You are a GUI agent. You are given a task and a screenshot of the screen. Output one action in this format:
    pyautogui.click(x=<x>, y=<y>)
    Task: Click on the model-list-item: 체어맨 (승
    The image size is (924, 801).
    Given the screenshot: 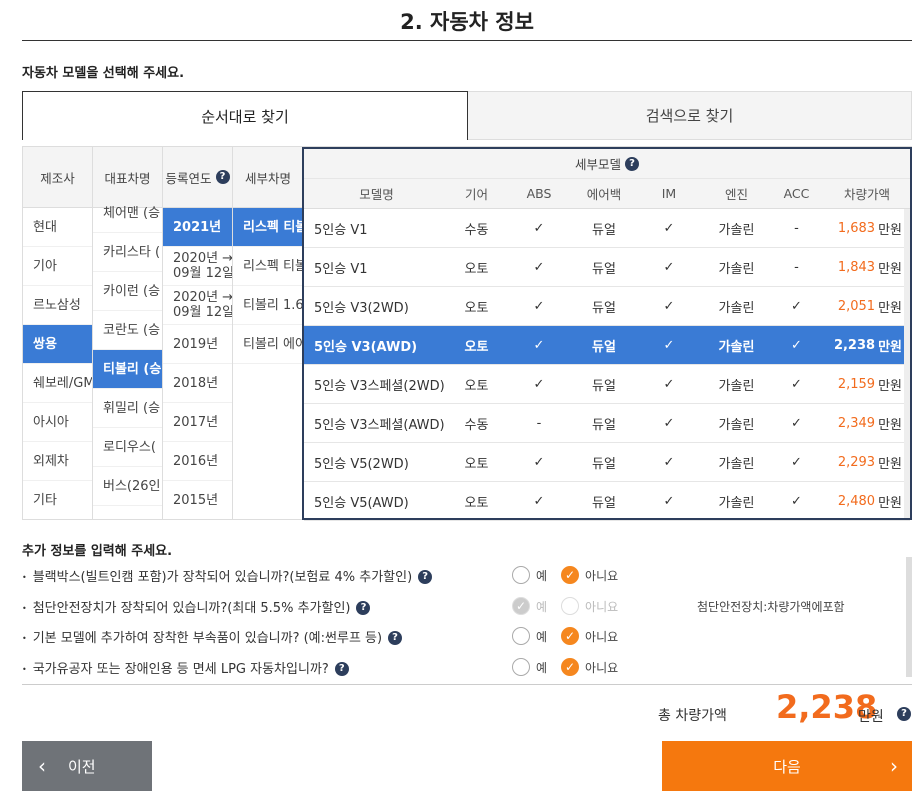 What is the action you would take?
    pyautogui.click(x=127, y=213)
    